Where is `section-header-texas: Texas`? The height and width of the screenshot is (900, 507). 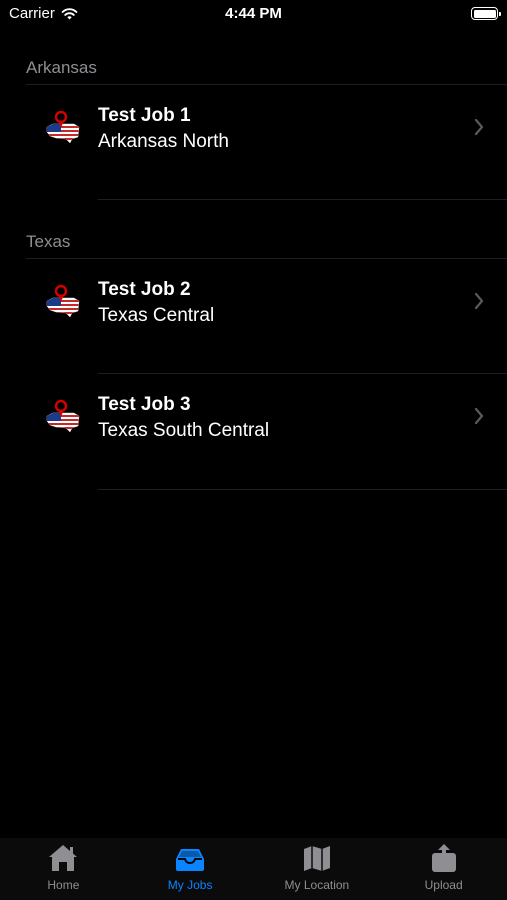 section-header-texas: Texas is located at coordinates (48, 241).